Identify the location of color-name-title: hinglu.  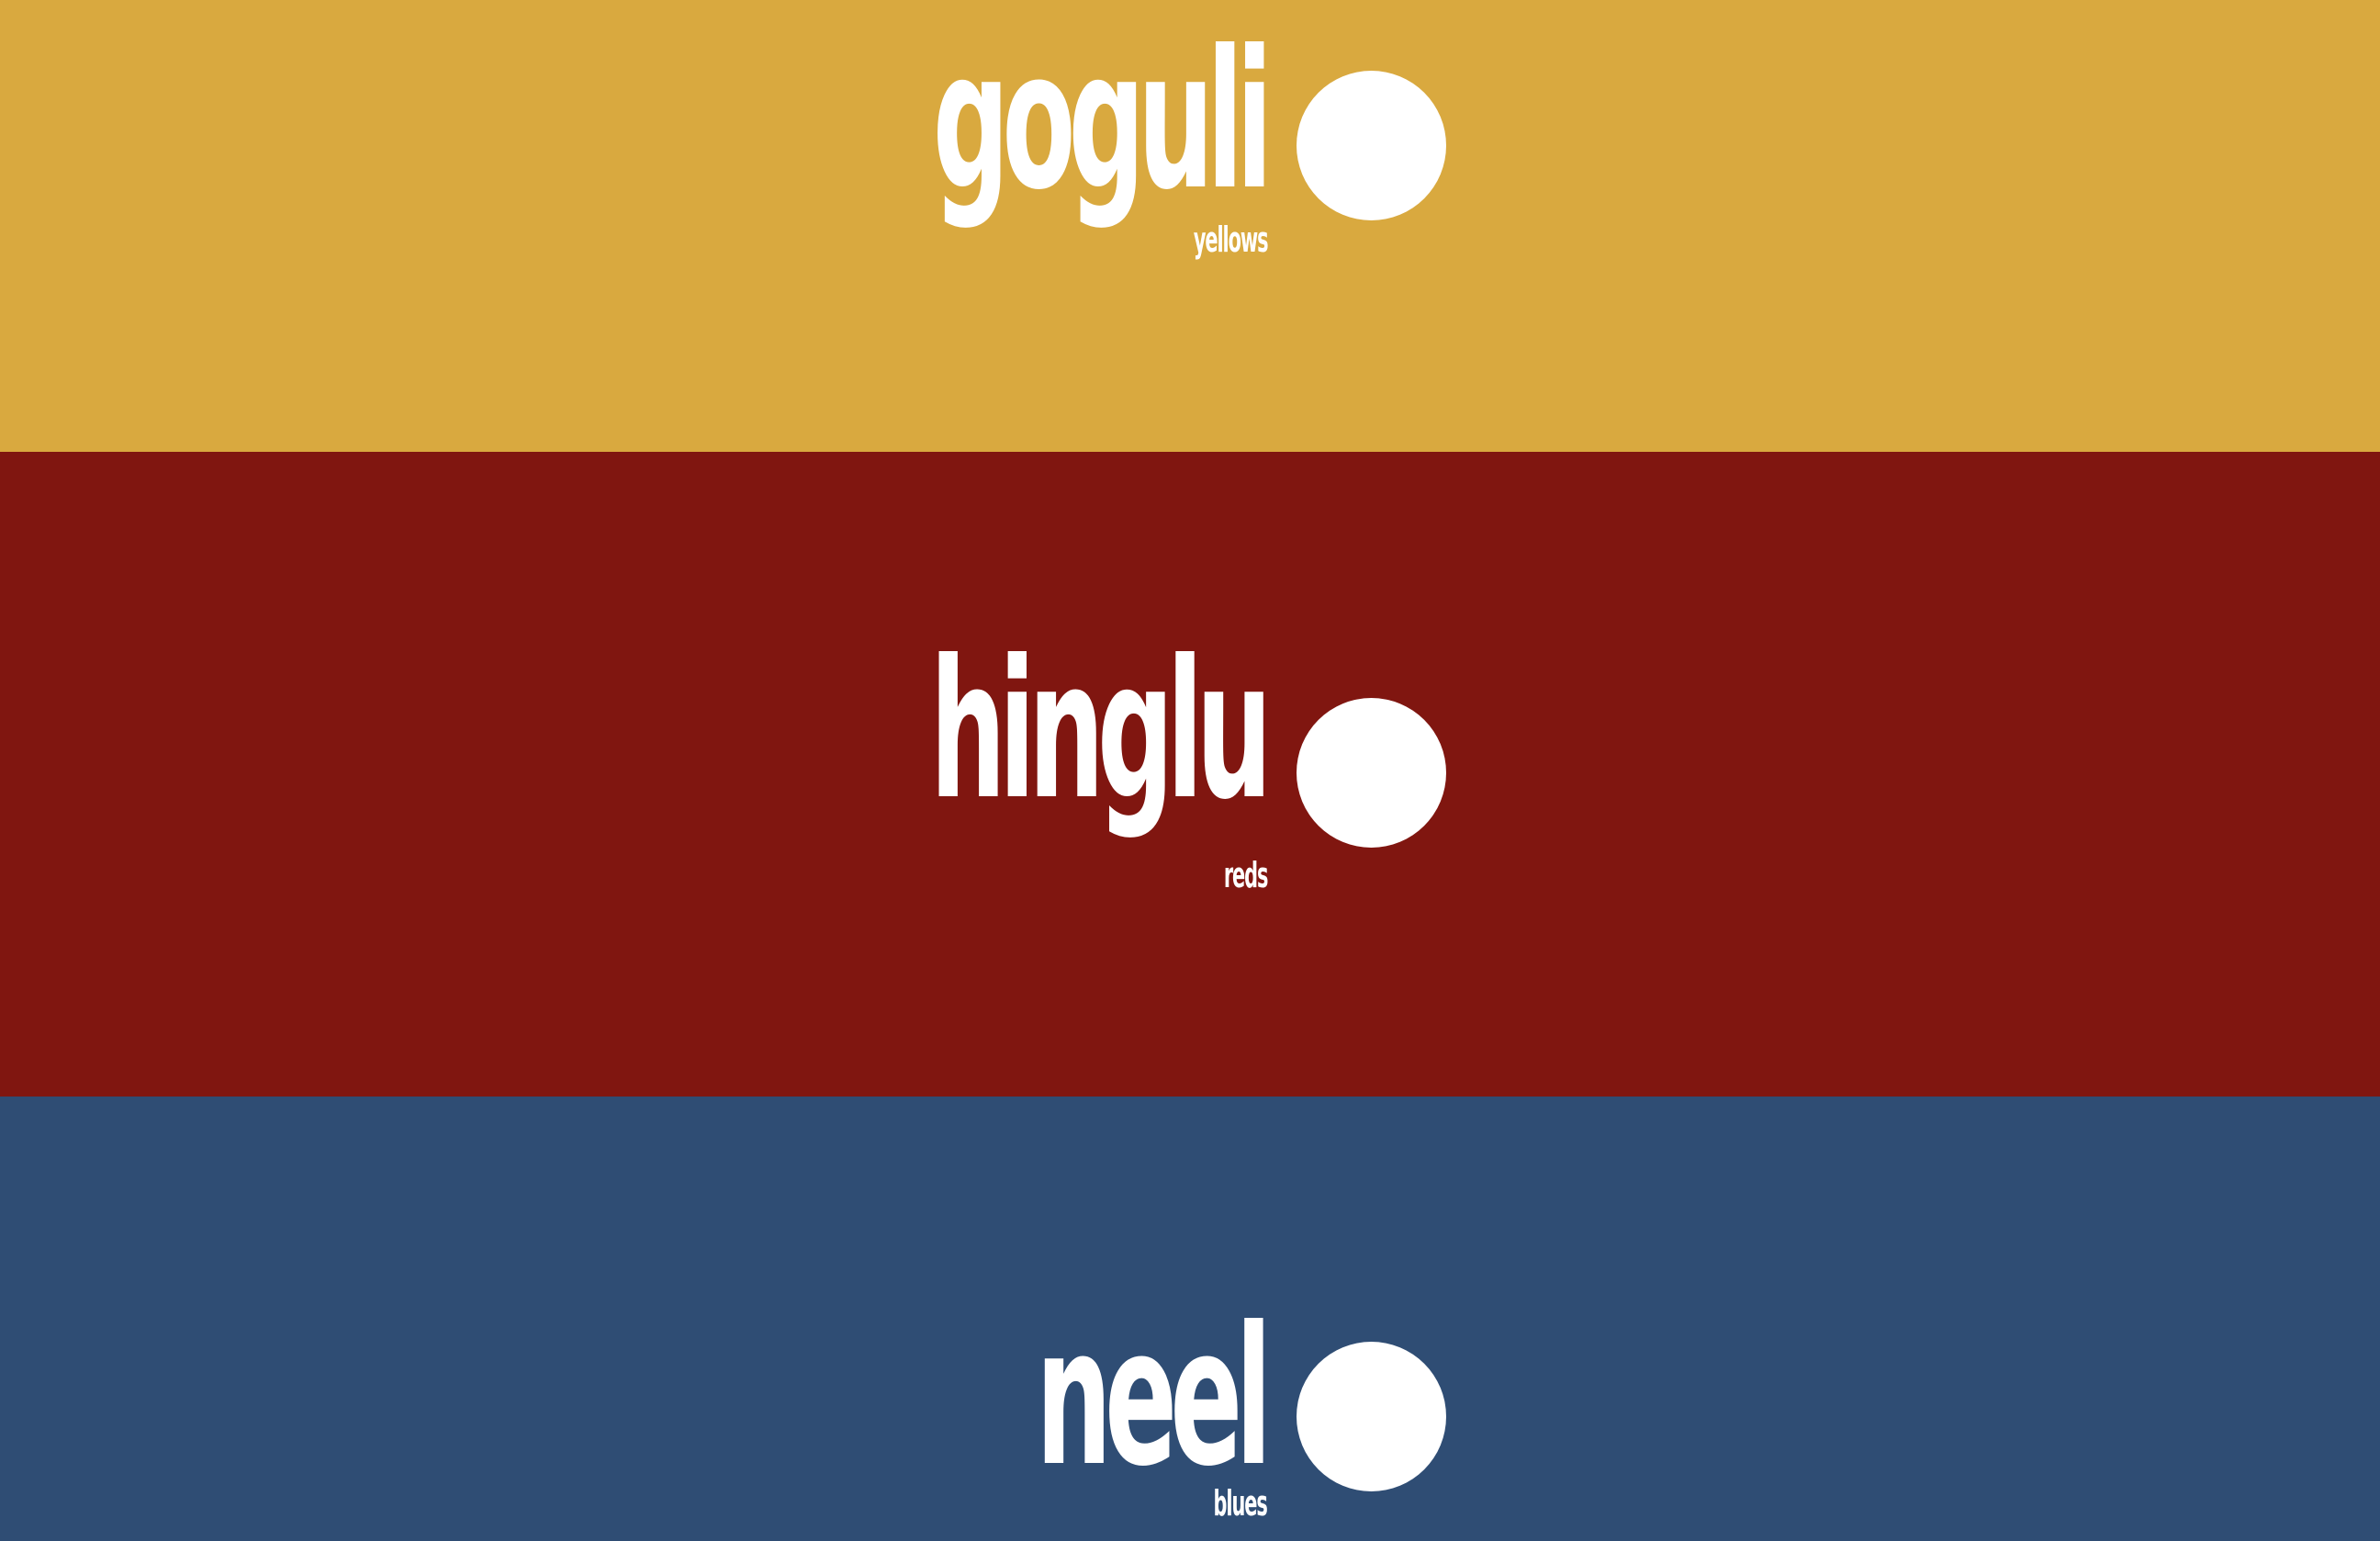
(1101, 731).